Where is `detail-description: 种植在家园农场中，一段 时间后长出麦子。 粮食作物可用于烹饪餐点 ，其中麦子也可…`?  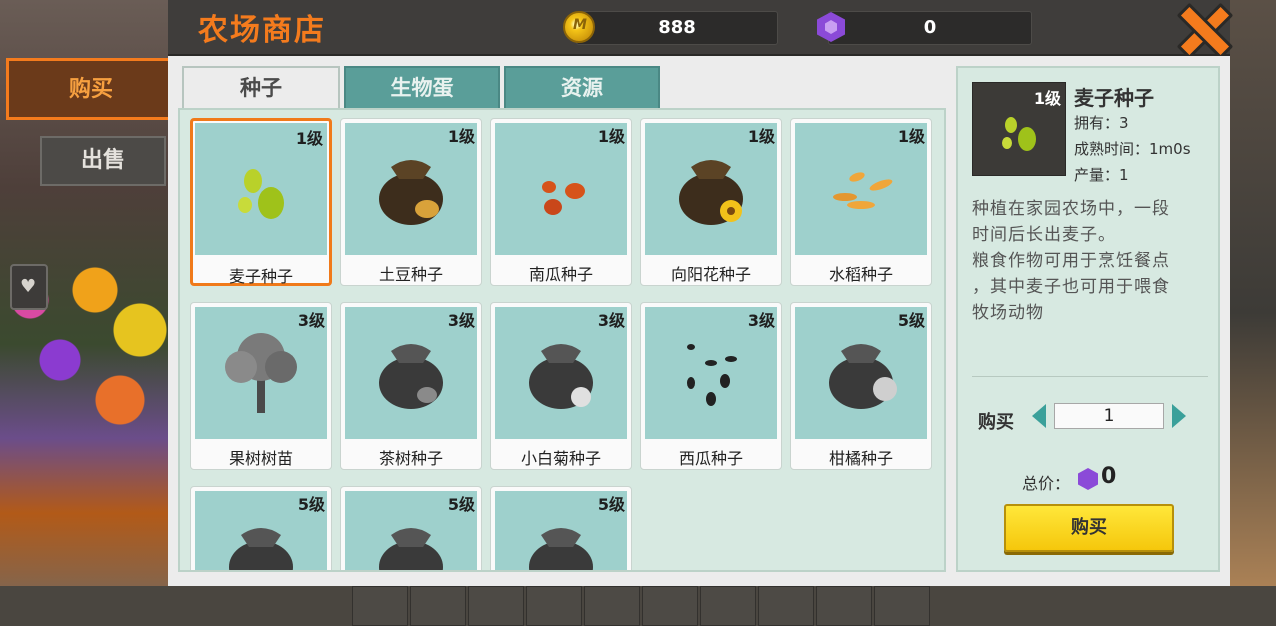
detail-description: 种植在家园农场中，一段 时间后长出麦子。 粮食作物可用于烹饪餐点 ，其中麦子也可… is located at coordinates (1090, 261).